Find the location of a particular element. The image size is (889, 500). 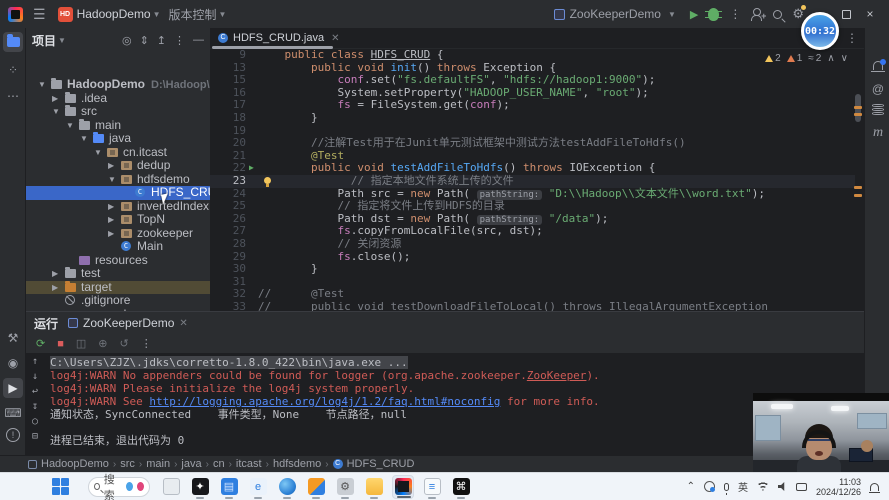

store-app-taskbar-button: ▤ is located at coordinates (229, 487).